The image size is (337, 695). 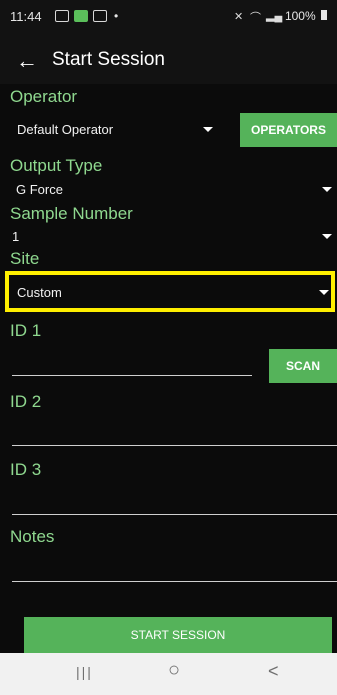 What do you see at coordinates (327, 189) in the screenshot?
I see `output-type-dropdown-caret-icon` at bounding box center [327, 189].